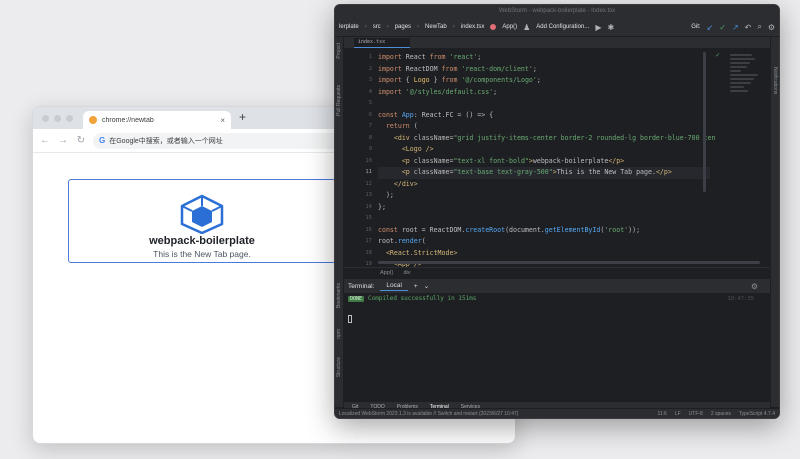 This screenshot has width=800, height=459. I want to click on git-update-icon: ↙, so click(710, 27).